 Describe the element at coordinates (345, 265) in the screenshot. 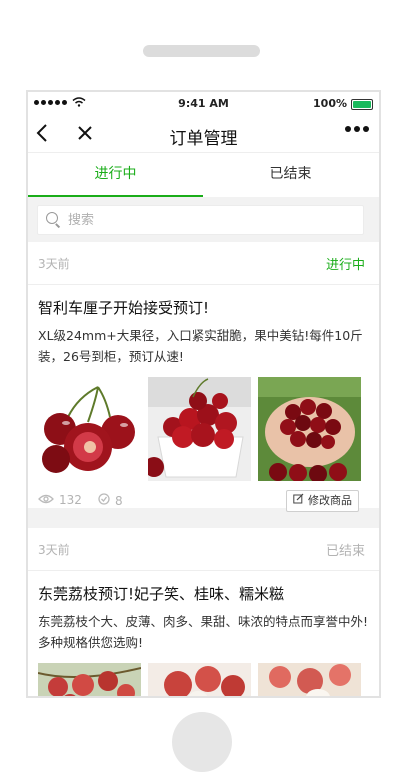

I see `order-status: 进行中` at that location.